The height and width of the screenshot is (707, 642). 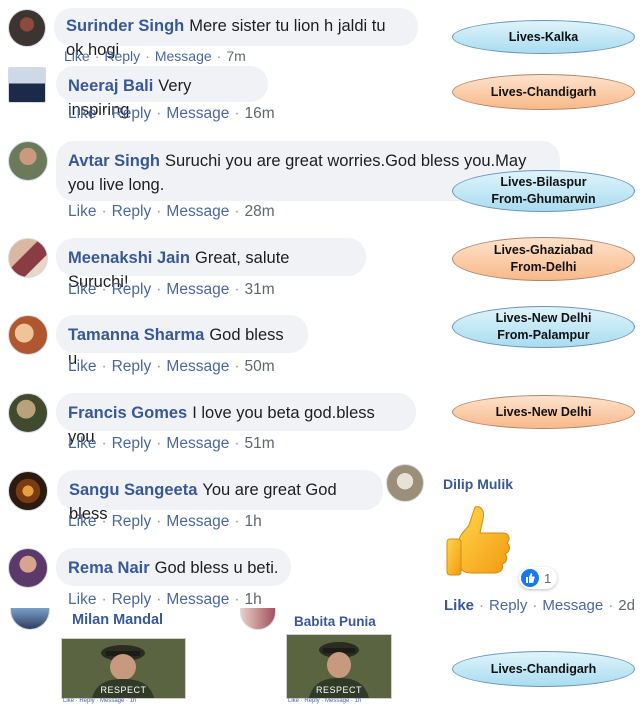 What do you see at coordinates (260, 211) in the screenshot?
I see `timestamp: 28m` at bounding box center [260, 211].